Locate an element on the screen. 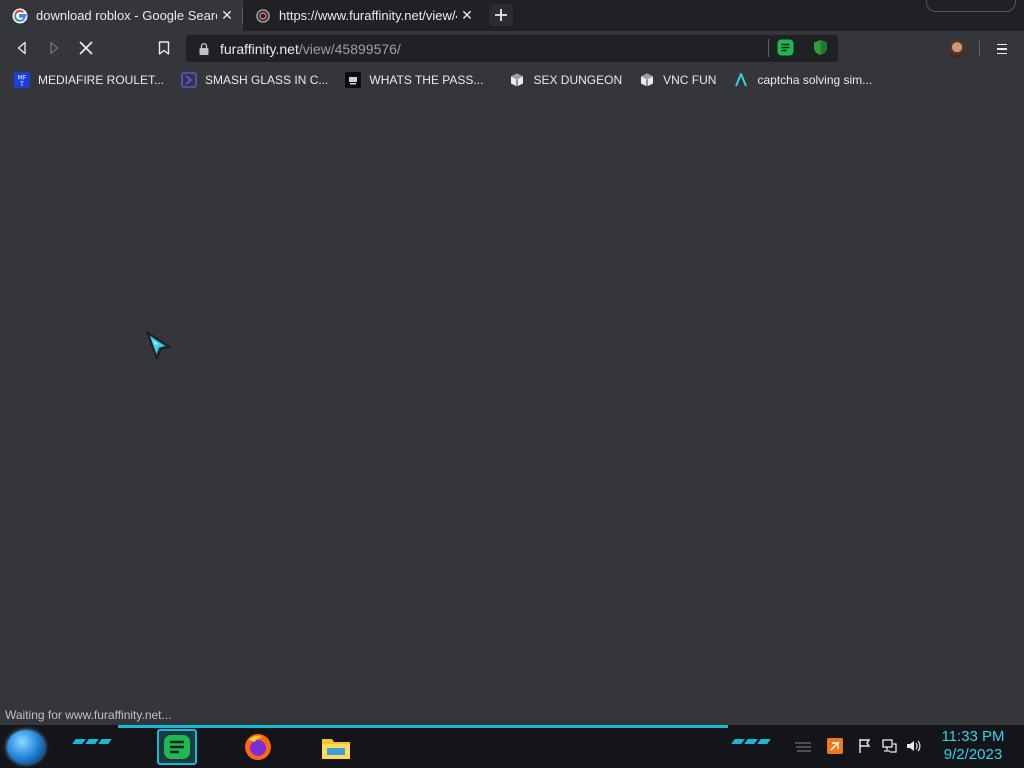 The width and height of the screenshot is (1024, 768). terminal-icon is located at coordinates (353, 80).